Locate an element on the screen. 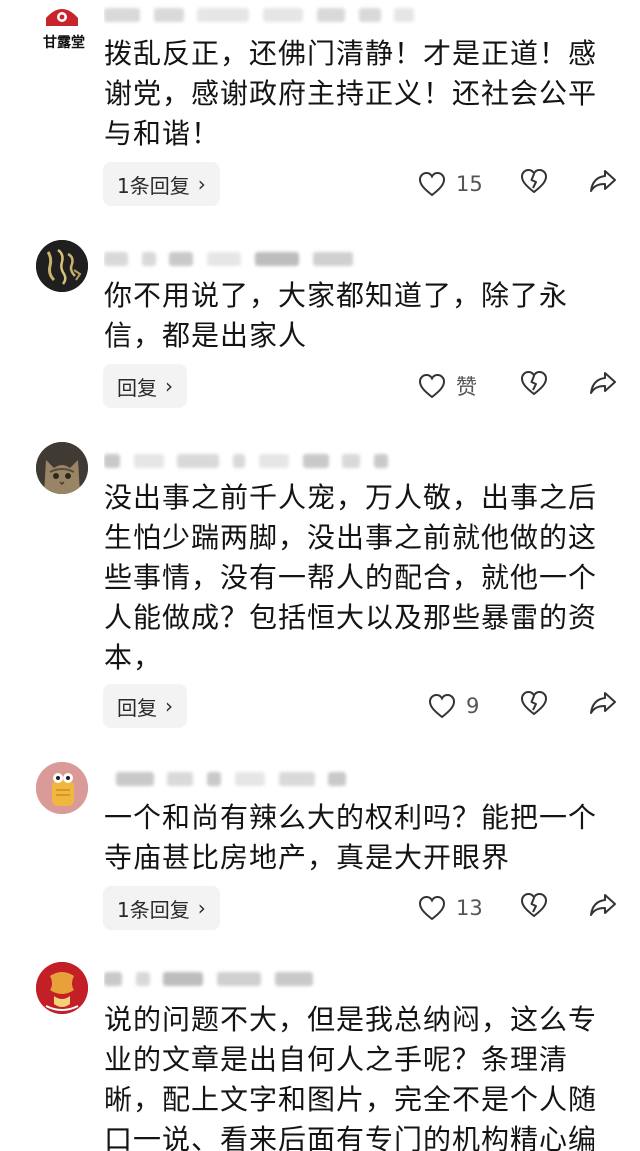  comment-text: 一个和尚有辣么大的权利吗？能把一个寺庙甚比房地产，真是大开眼界 is located at coordinates (351, 837).